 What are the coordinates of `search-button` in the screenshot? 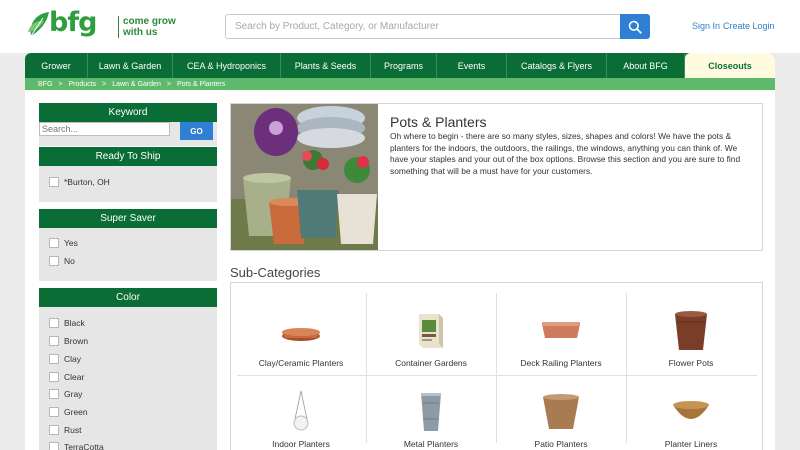 It's located at (635, 26).